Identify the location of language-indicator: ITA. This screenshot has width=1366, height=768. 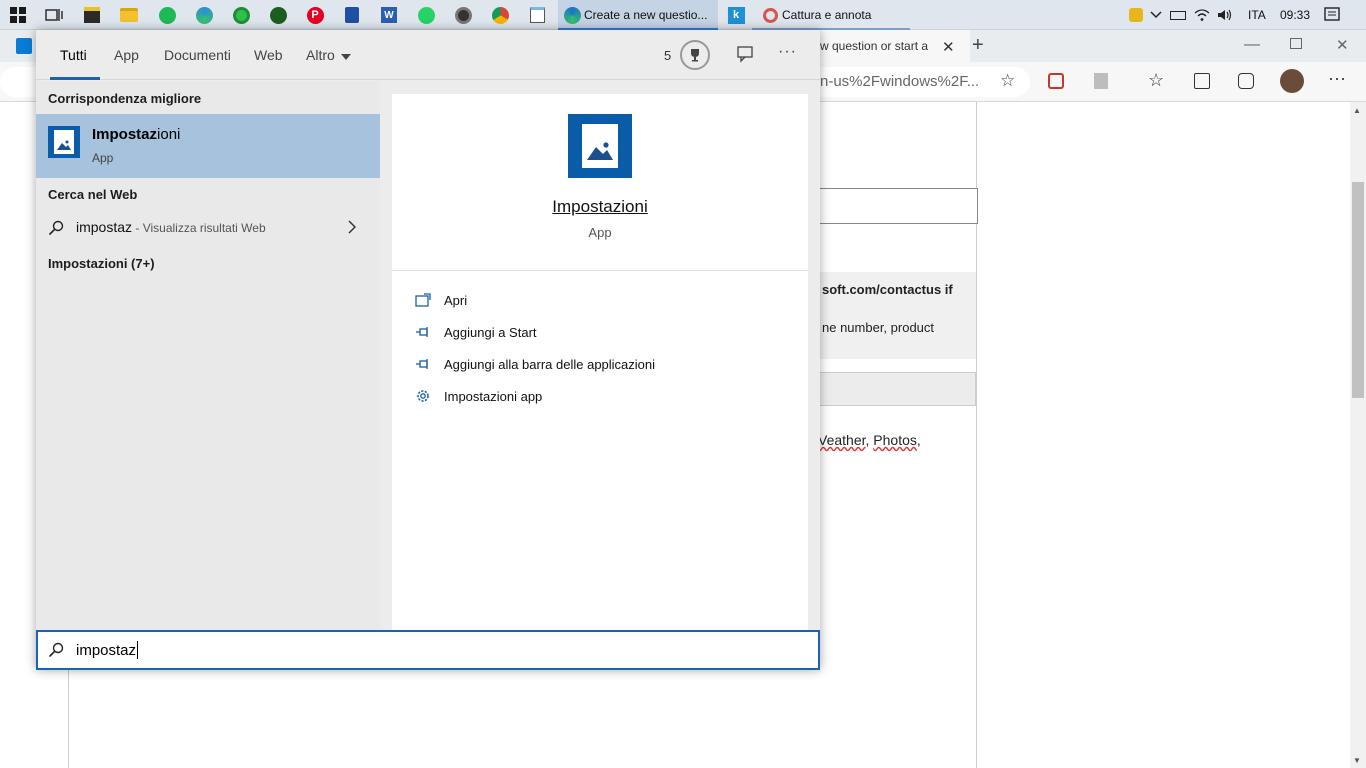
(1257, 15).